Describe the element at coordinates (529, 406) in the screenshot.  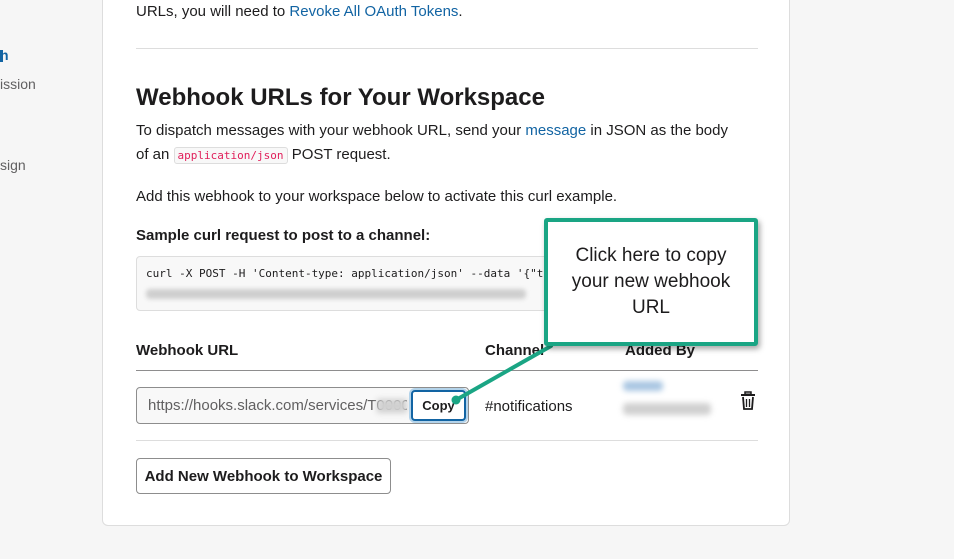
I see `channel-cell: #notifications` at that location.